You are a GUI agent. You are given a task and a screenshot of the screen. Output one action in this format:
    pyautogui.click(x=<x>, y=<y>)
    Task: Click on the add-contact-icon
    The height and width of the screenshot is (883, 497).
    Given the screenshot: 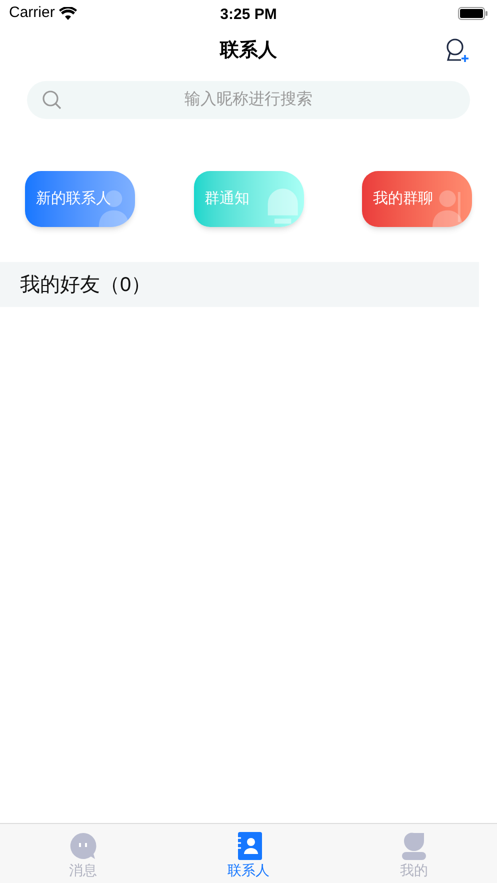 What is the action you would take?
    pyautogui.click(x=457, y=51)
    